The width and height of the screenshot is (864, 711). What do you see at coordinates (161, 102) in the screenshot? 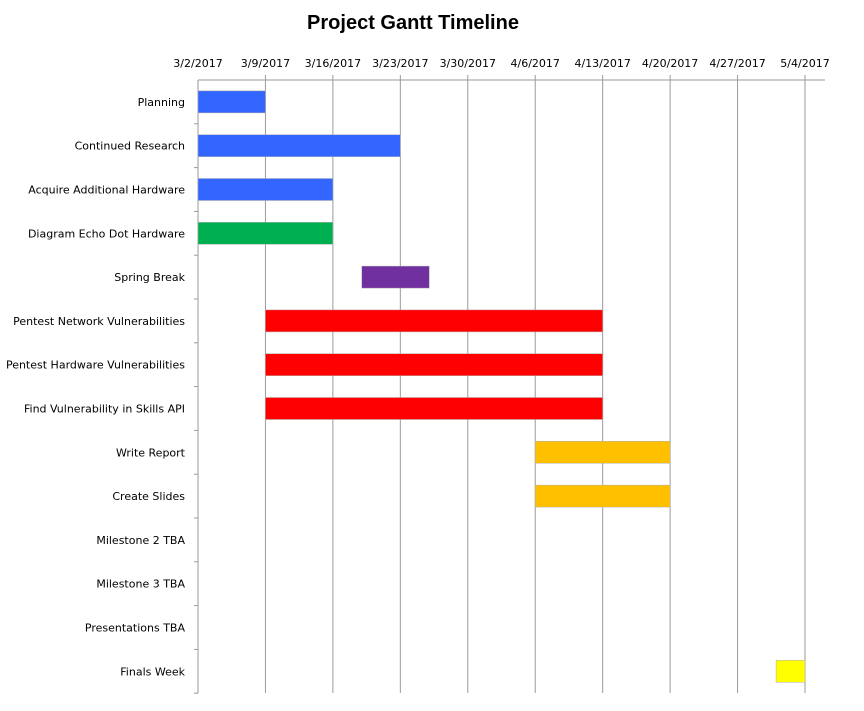
I see `task-label: Planning` at bounding box center [161, 102].